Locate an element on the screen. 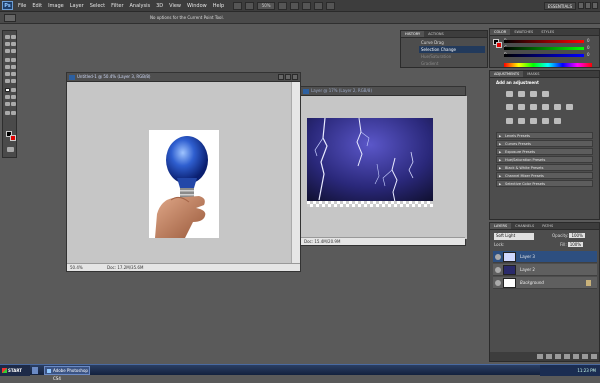  menu-view: View is located at coordinates (175, 6).